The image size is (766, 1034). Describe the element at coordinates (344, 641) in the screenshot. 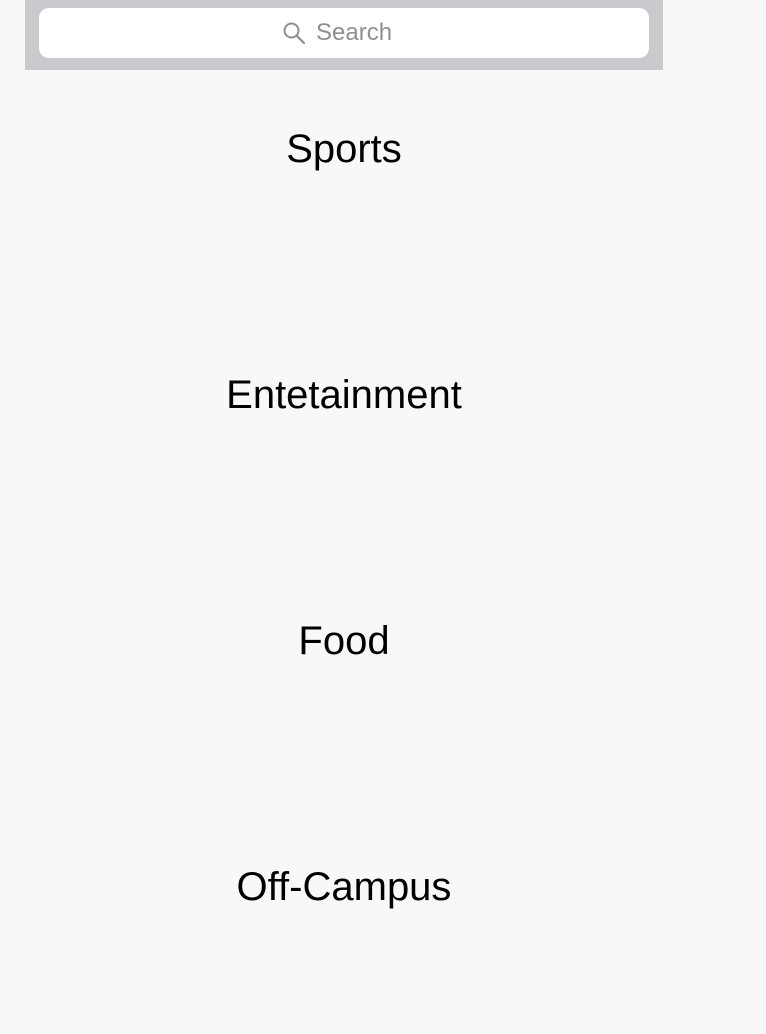

I see `category-label: Food` at that location.